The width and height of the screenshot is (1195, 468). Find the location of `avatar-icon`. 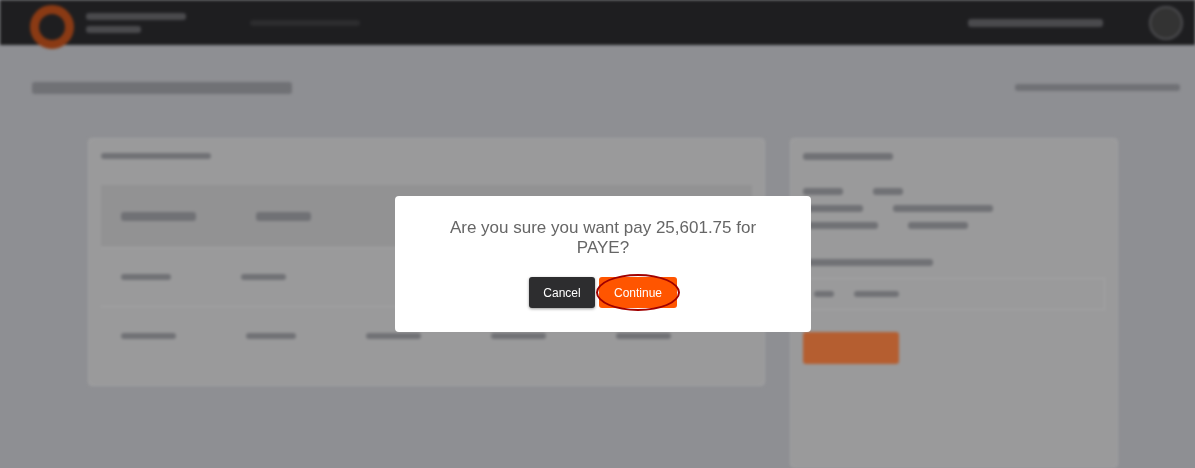

avatar-icon is located at coordinates (1166, 22).